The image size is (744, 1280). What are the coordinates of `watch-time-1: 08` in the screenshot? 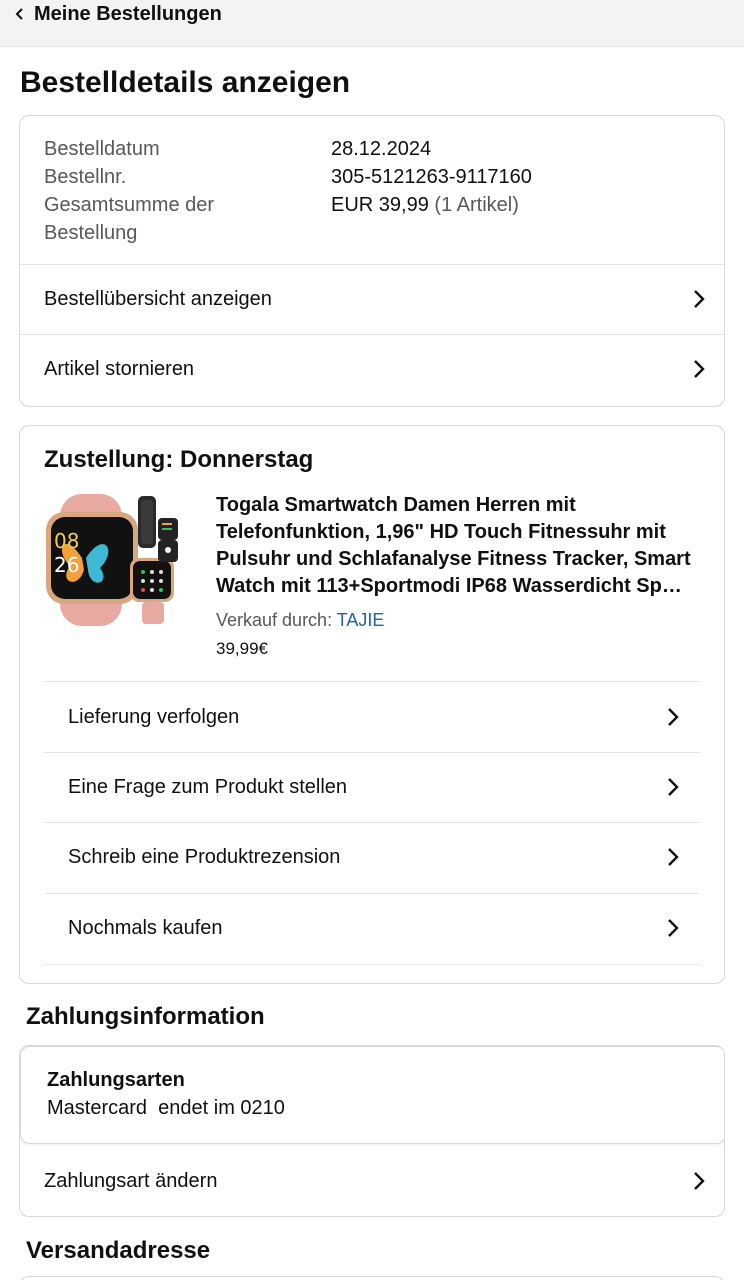 It's located at (66, 541).